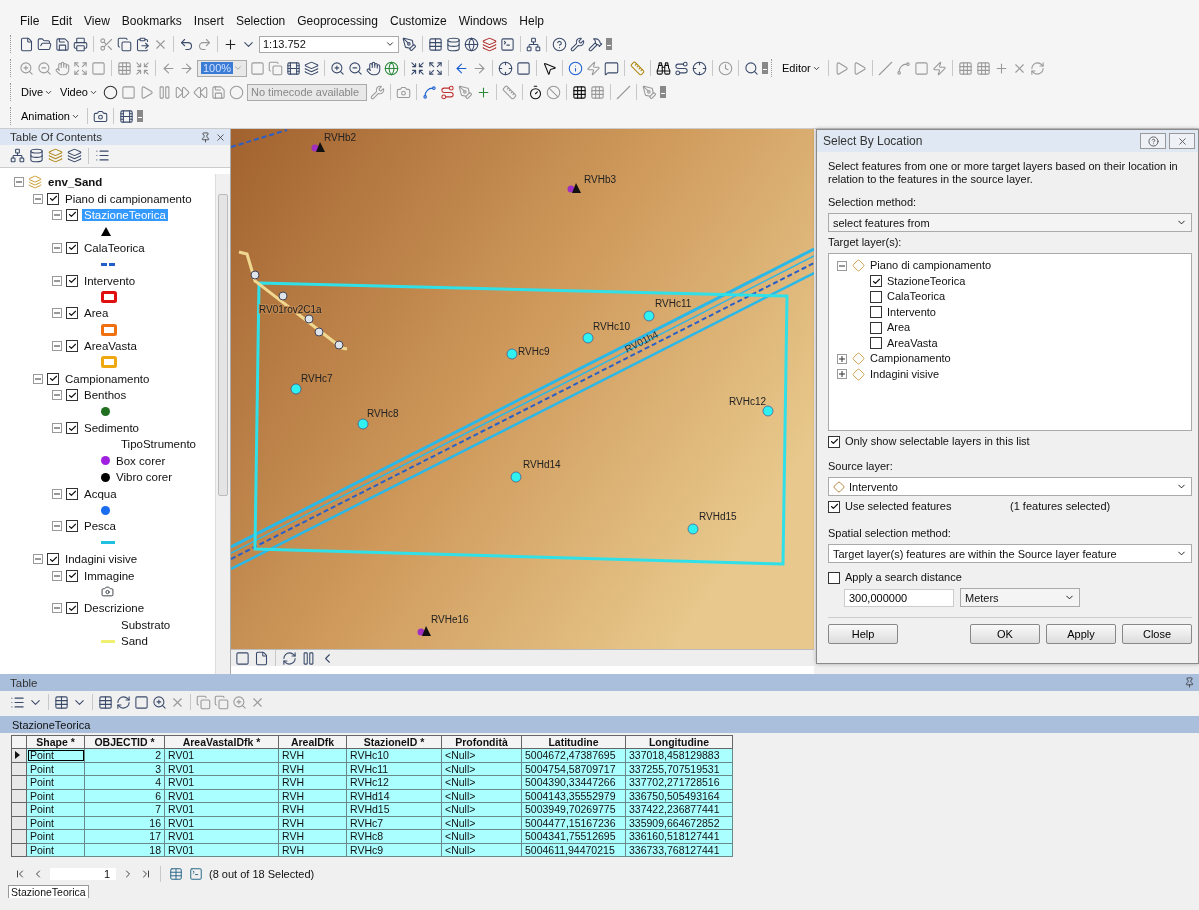 The width and height of the screenshot is (1199, 910). I want to click on ruler-icon, so click(637, 68).